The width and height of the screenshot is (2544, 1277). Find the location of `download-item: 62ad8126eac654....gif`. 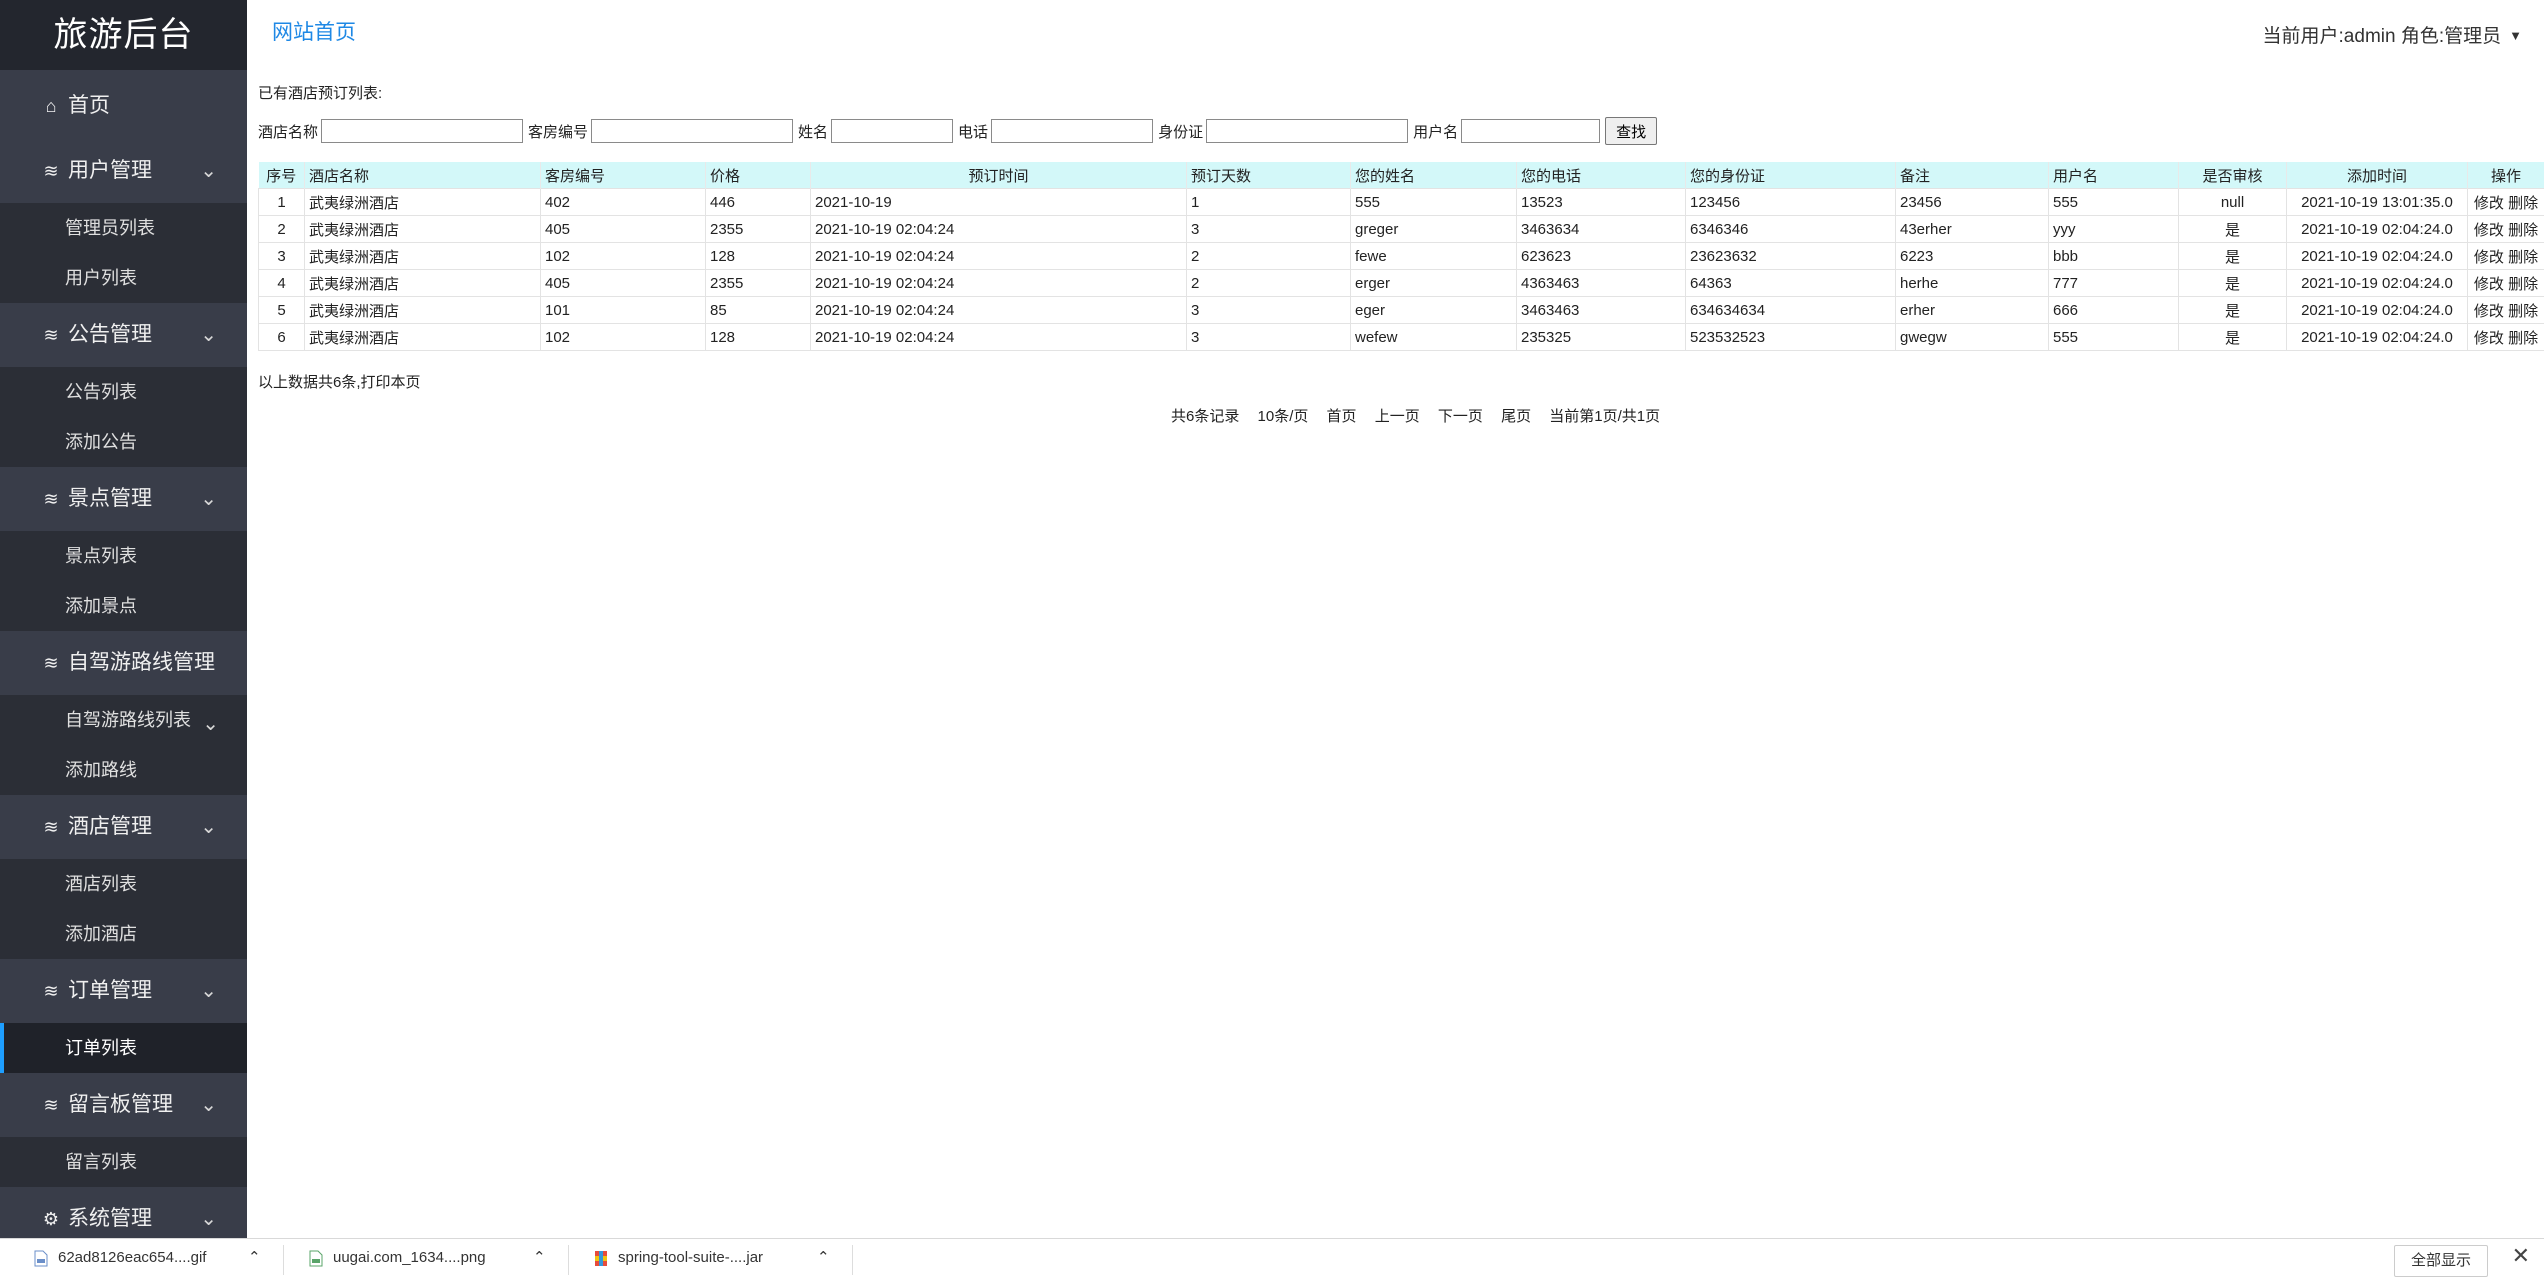

download-item: 62ad8126eac654....gif is located at coordinates (120, 1258).